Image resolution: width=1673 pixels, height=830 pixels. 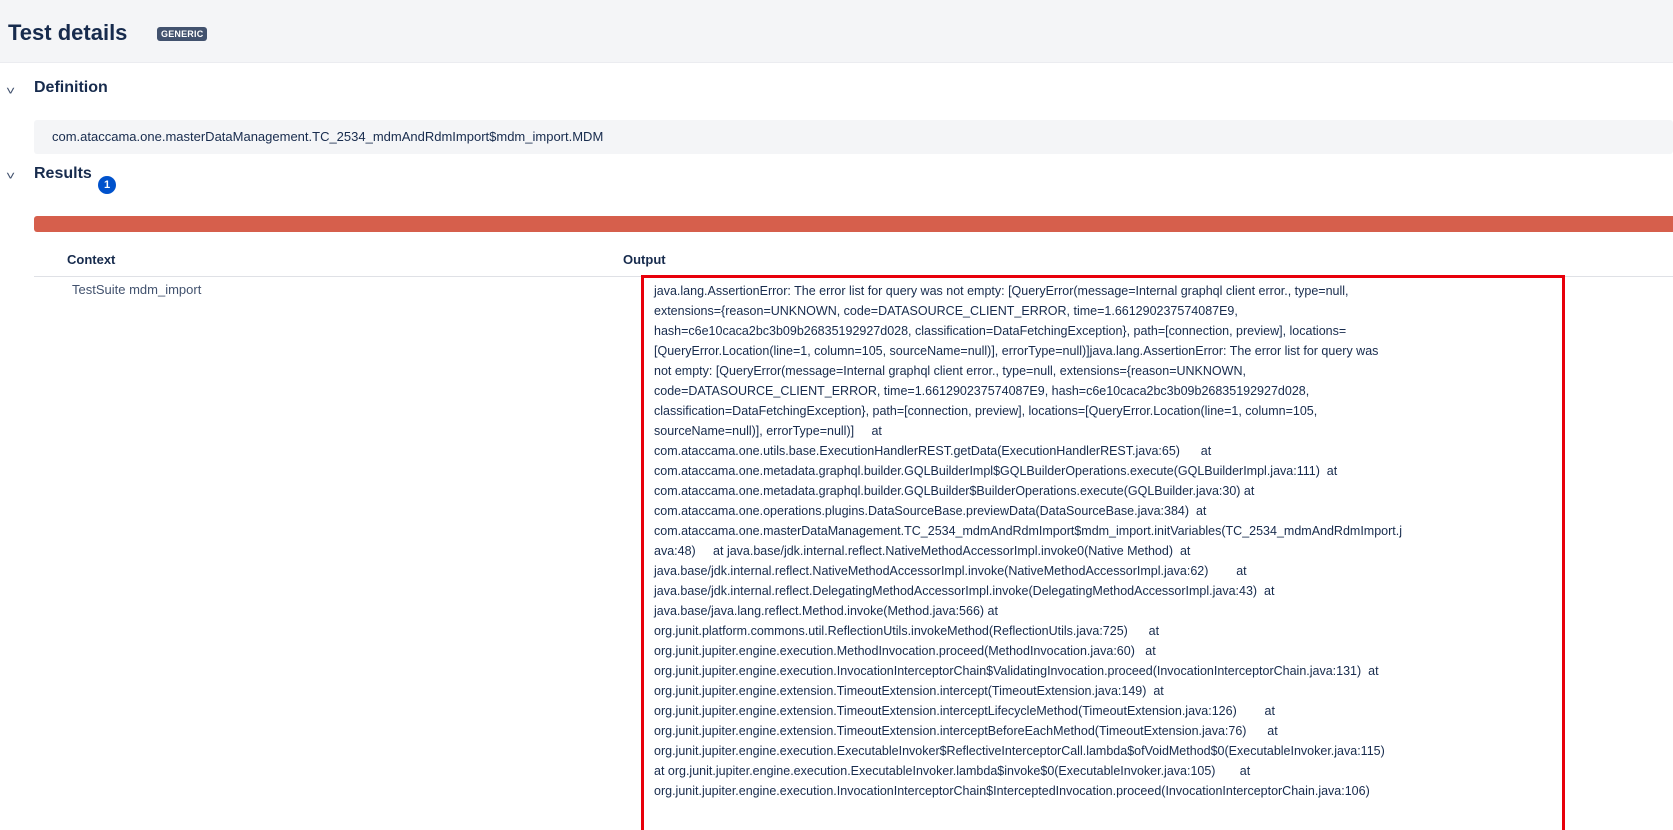 I want to click on definition-toggle: ˅, so click(x=10, y=91).